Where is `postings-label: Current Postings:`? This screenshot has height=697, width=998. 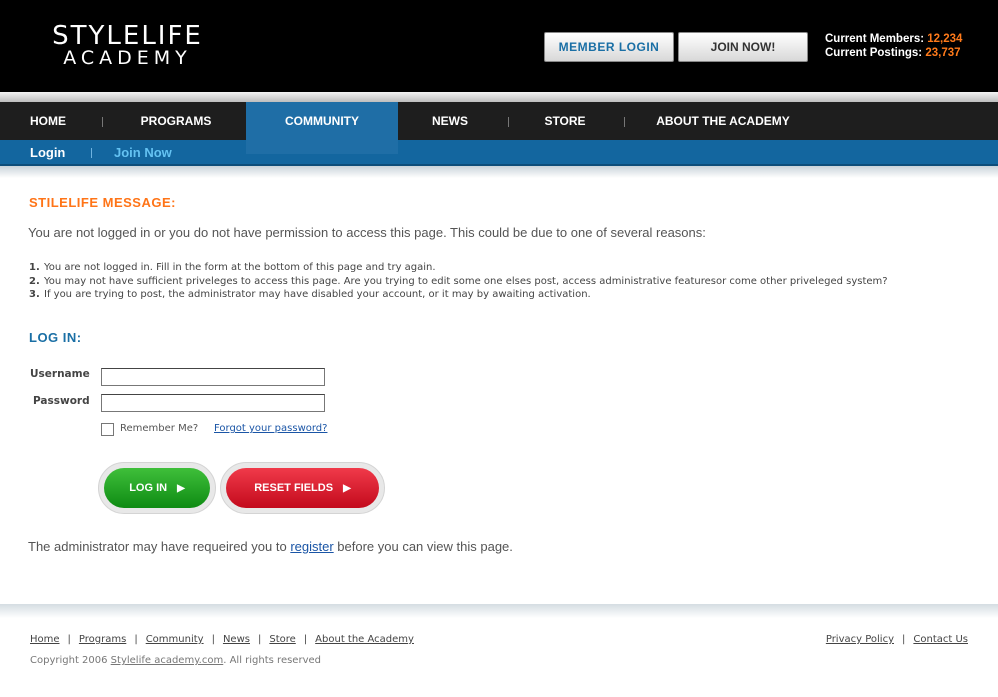
postings-label: Current Postings: is located at coordinates (874, 53).